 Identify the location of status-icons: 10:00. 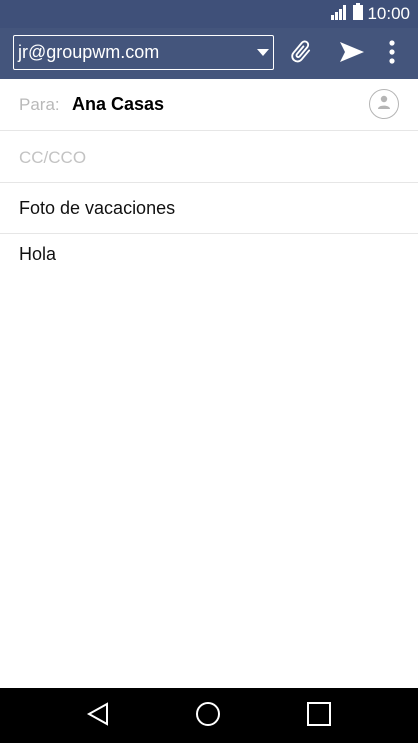
(370, 14).